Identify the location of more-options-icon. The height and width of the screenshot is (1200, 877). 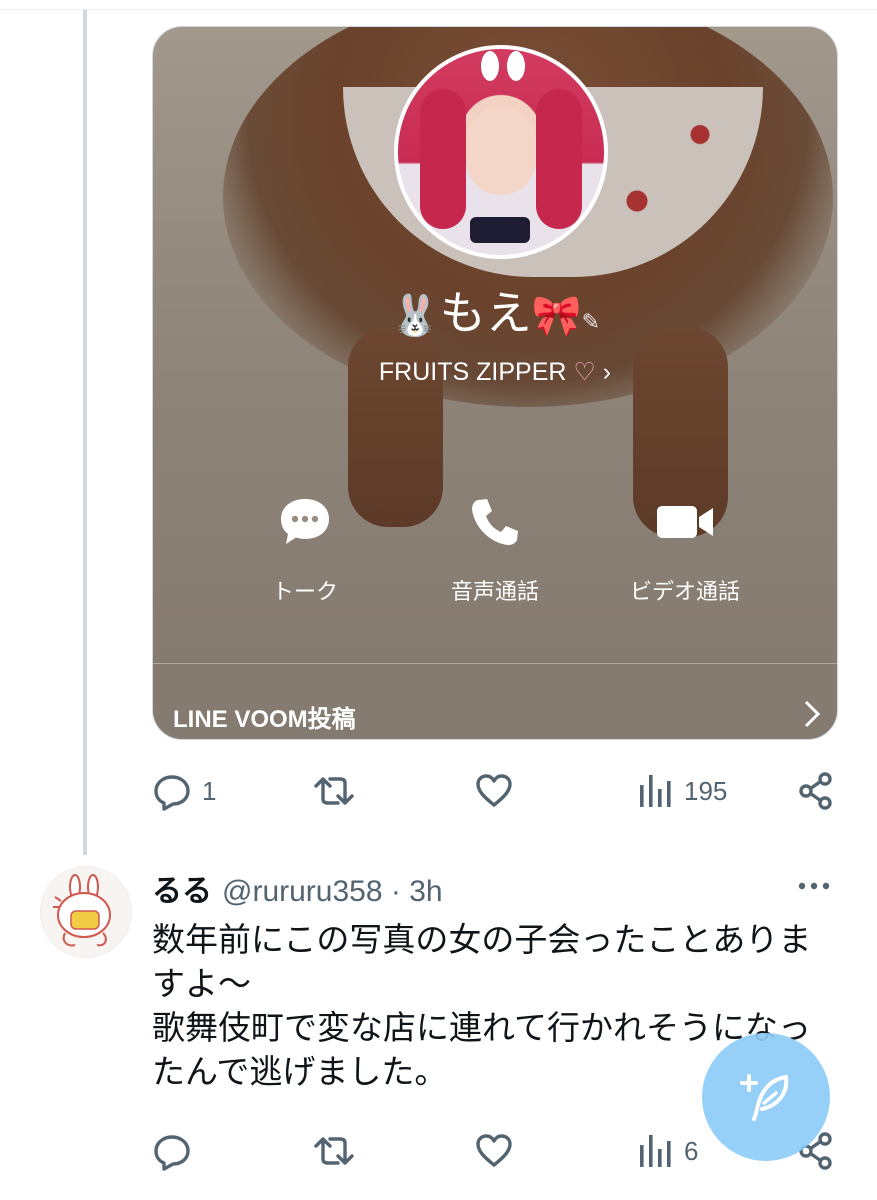
(814, 886).